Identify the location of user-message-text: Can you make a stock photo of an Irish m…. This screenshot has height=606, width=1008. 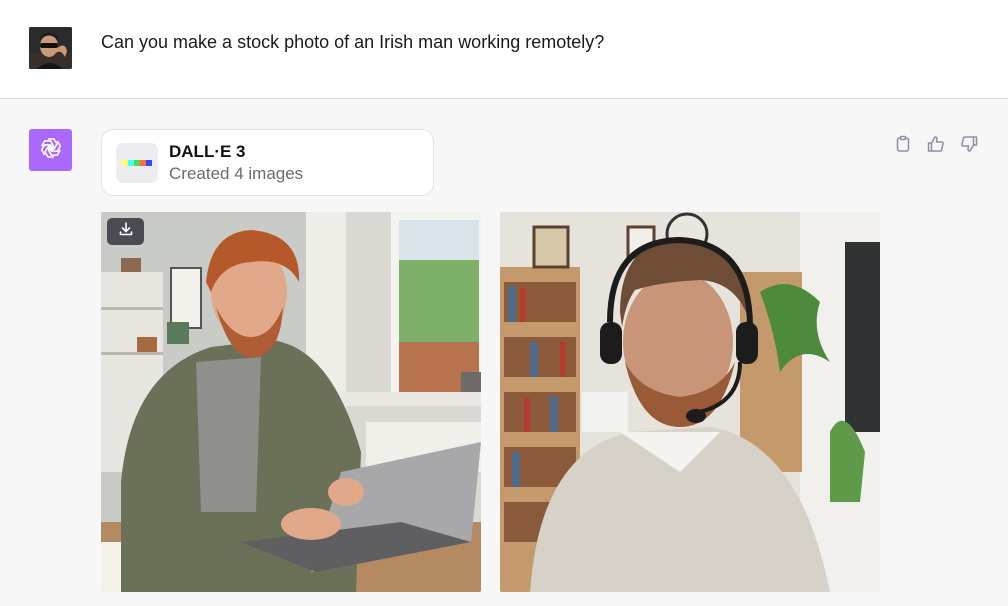
(353, 42).